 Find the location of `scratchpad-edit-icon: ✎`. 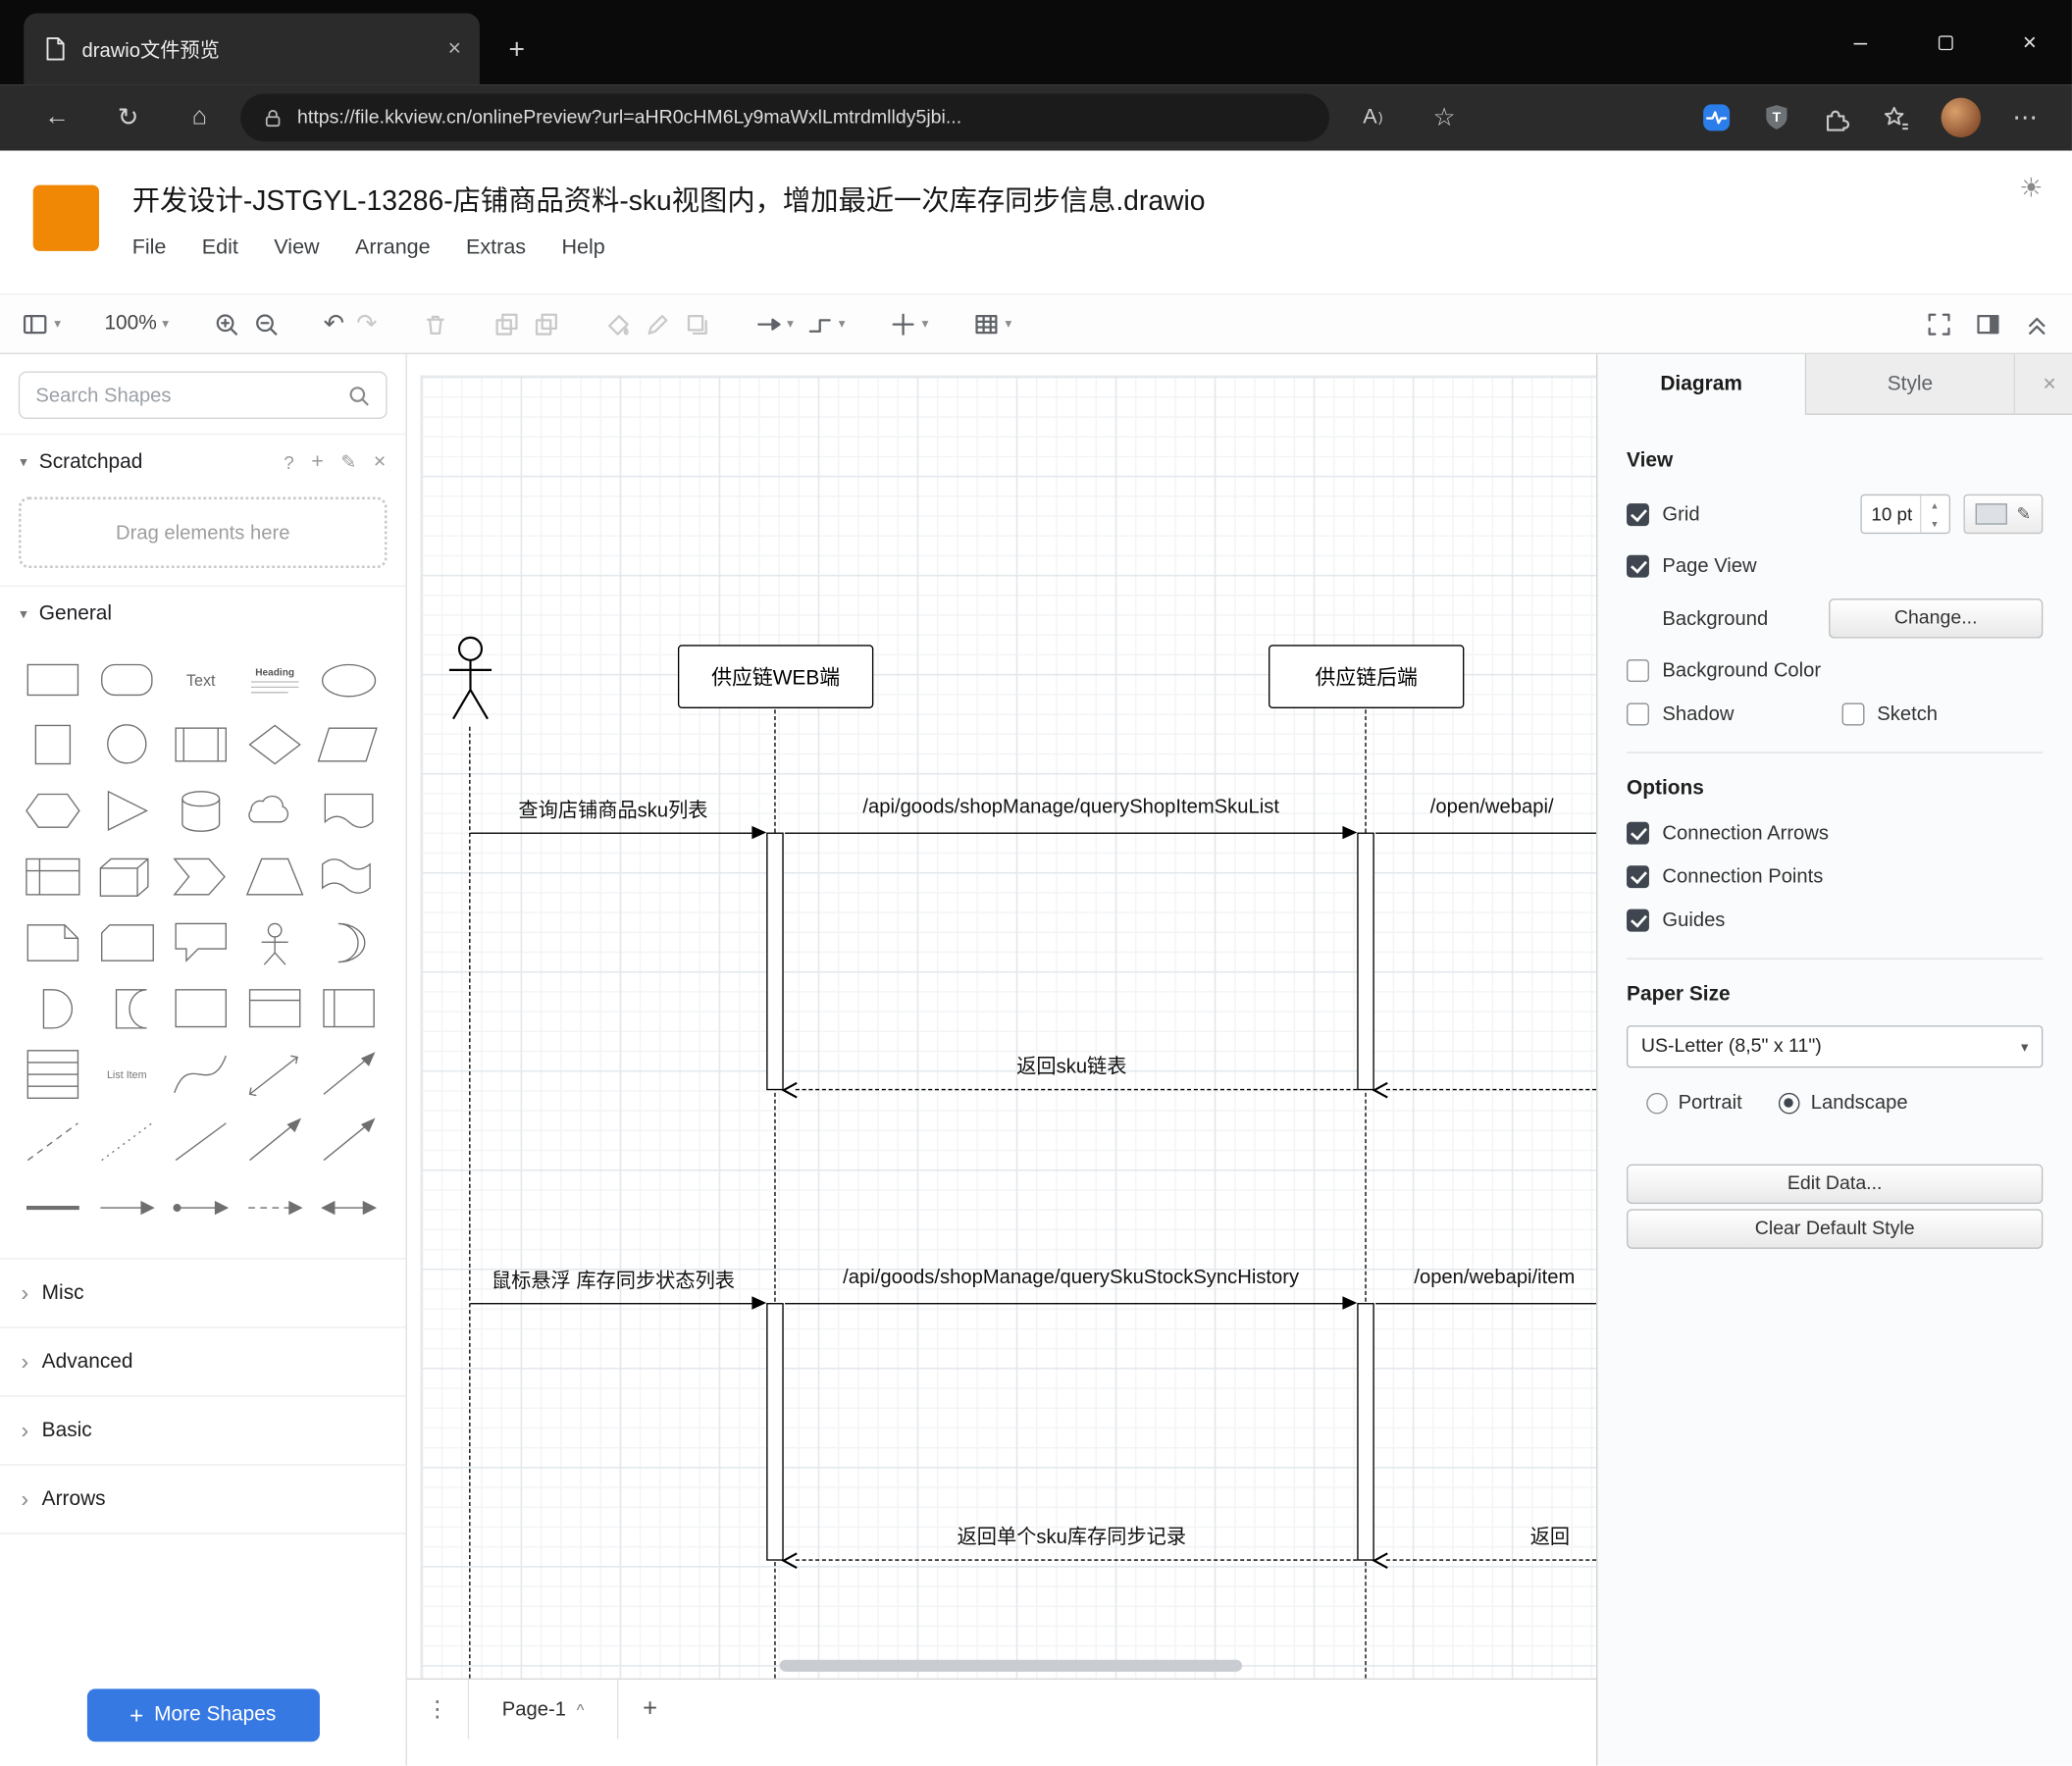

scratchpad-edit-icon: ✎ is located at coordinates (348, 462).